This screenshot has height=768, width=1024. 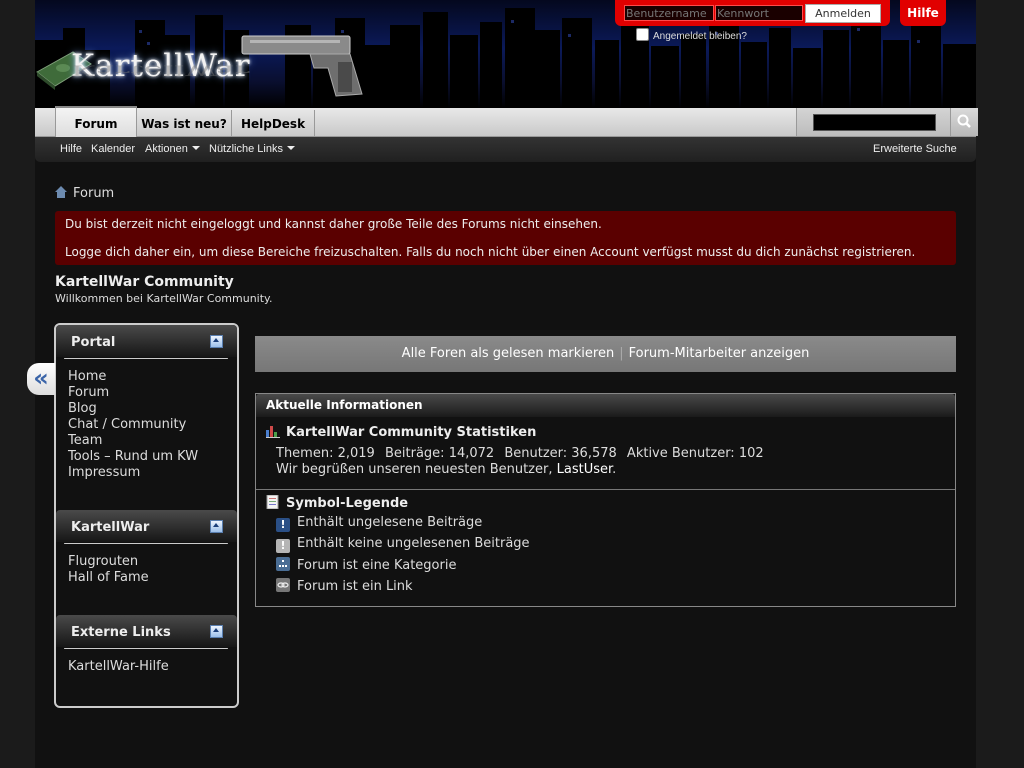 What do you see at coordinates (377, 565) in the screenshot?
I see `legend-label: Forum ist eine Kategorie` at bounding box center [377, 565].